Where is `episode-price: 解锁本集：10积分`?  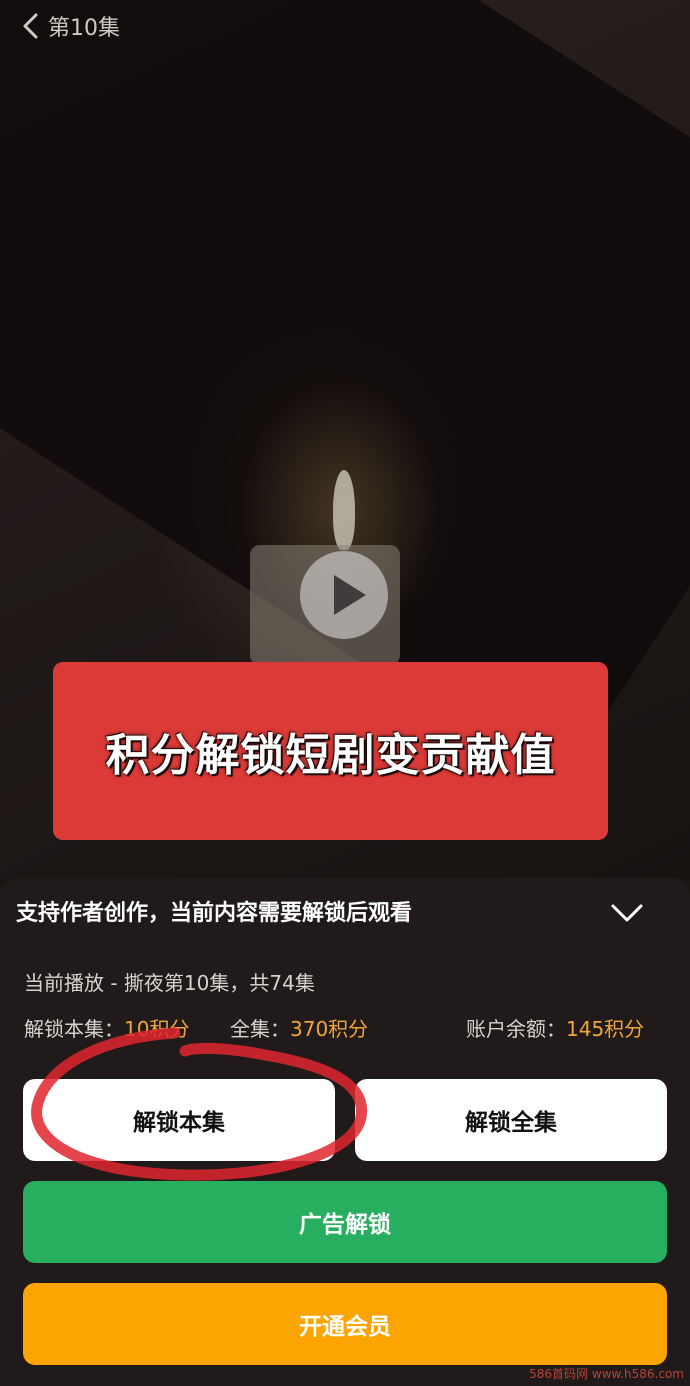
episode-price: 解锁本集：10积分 is located at coordinates (106, 1027).